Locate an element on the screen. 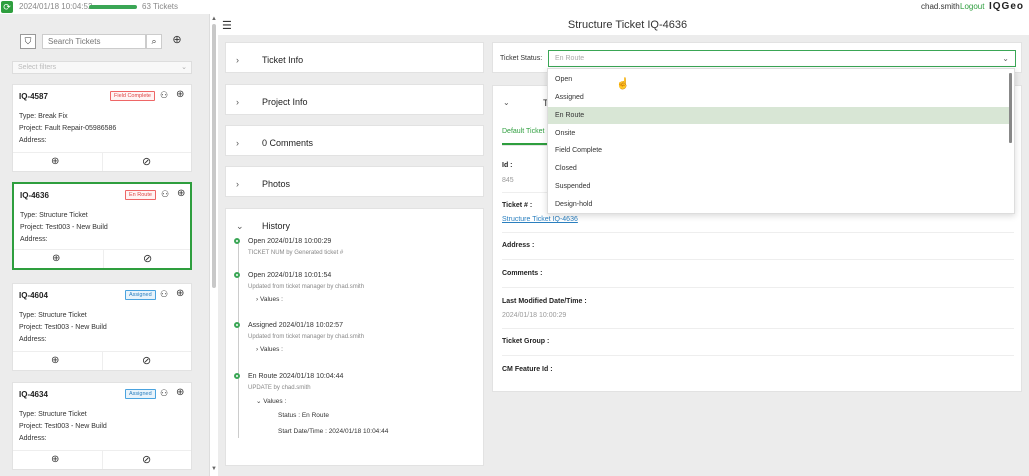 This screenshot has width=1029, height=476. scroll-down-arrow: ▼ is located at coordinates (214, 469).